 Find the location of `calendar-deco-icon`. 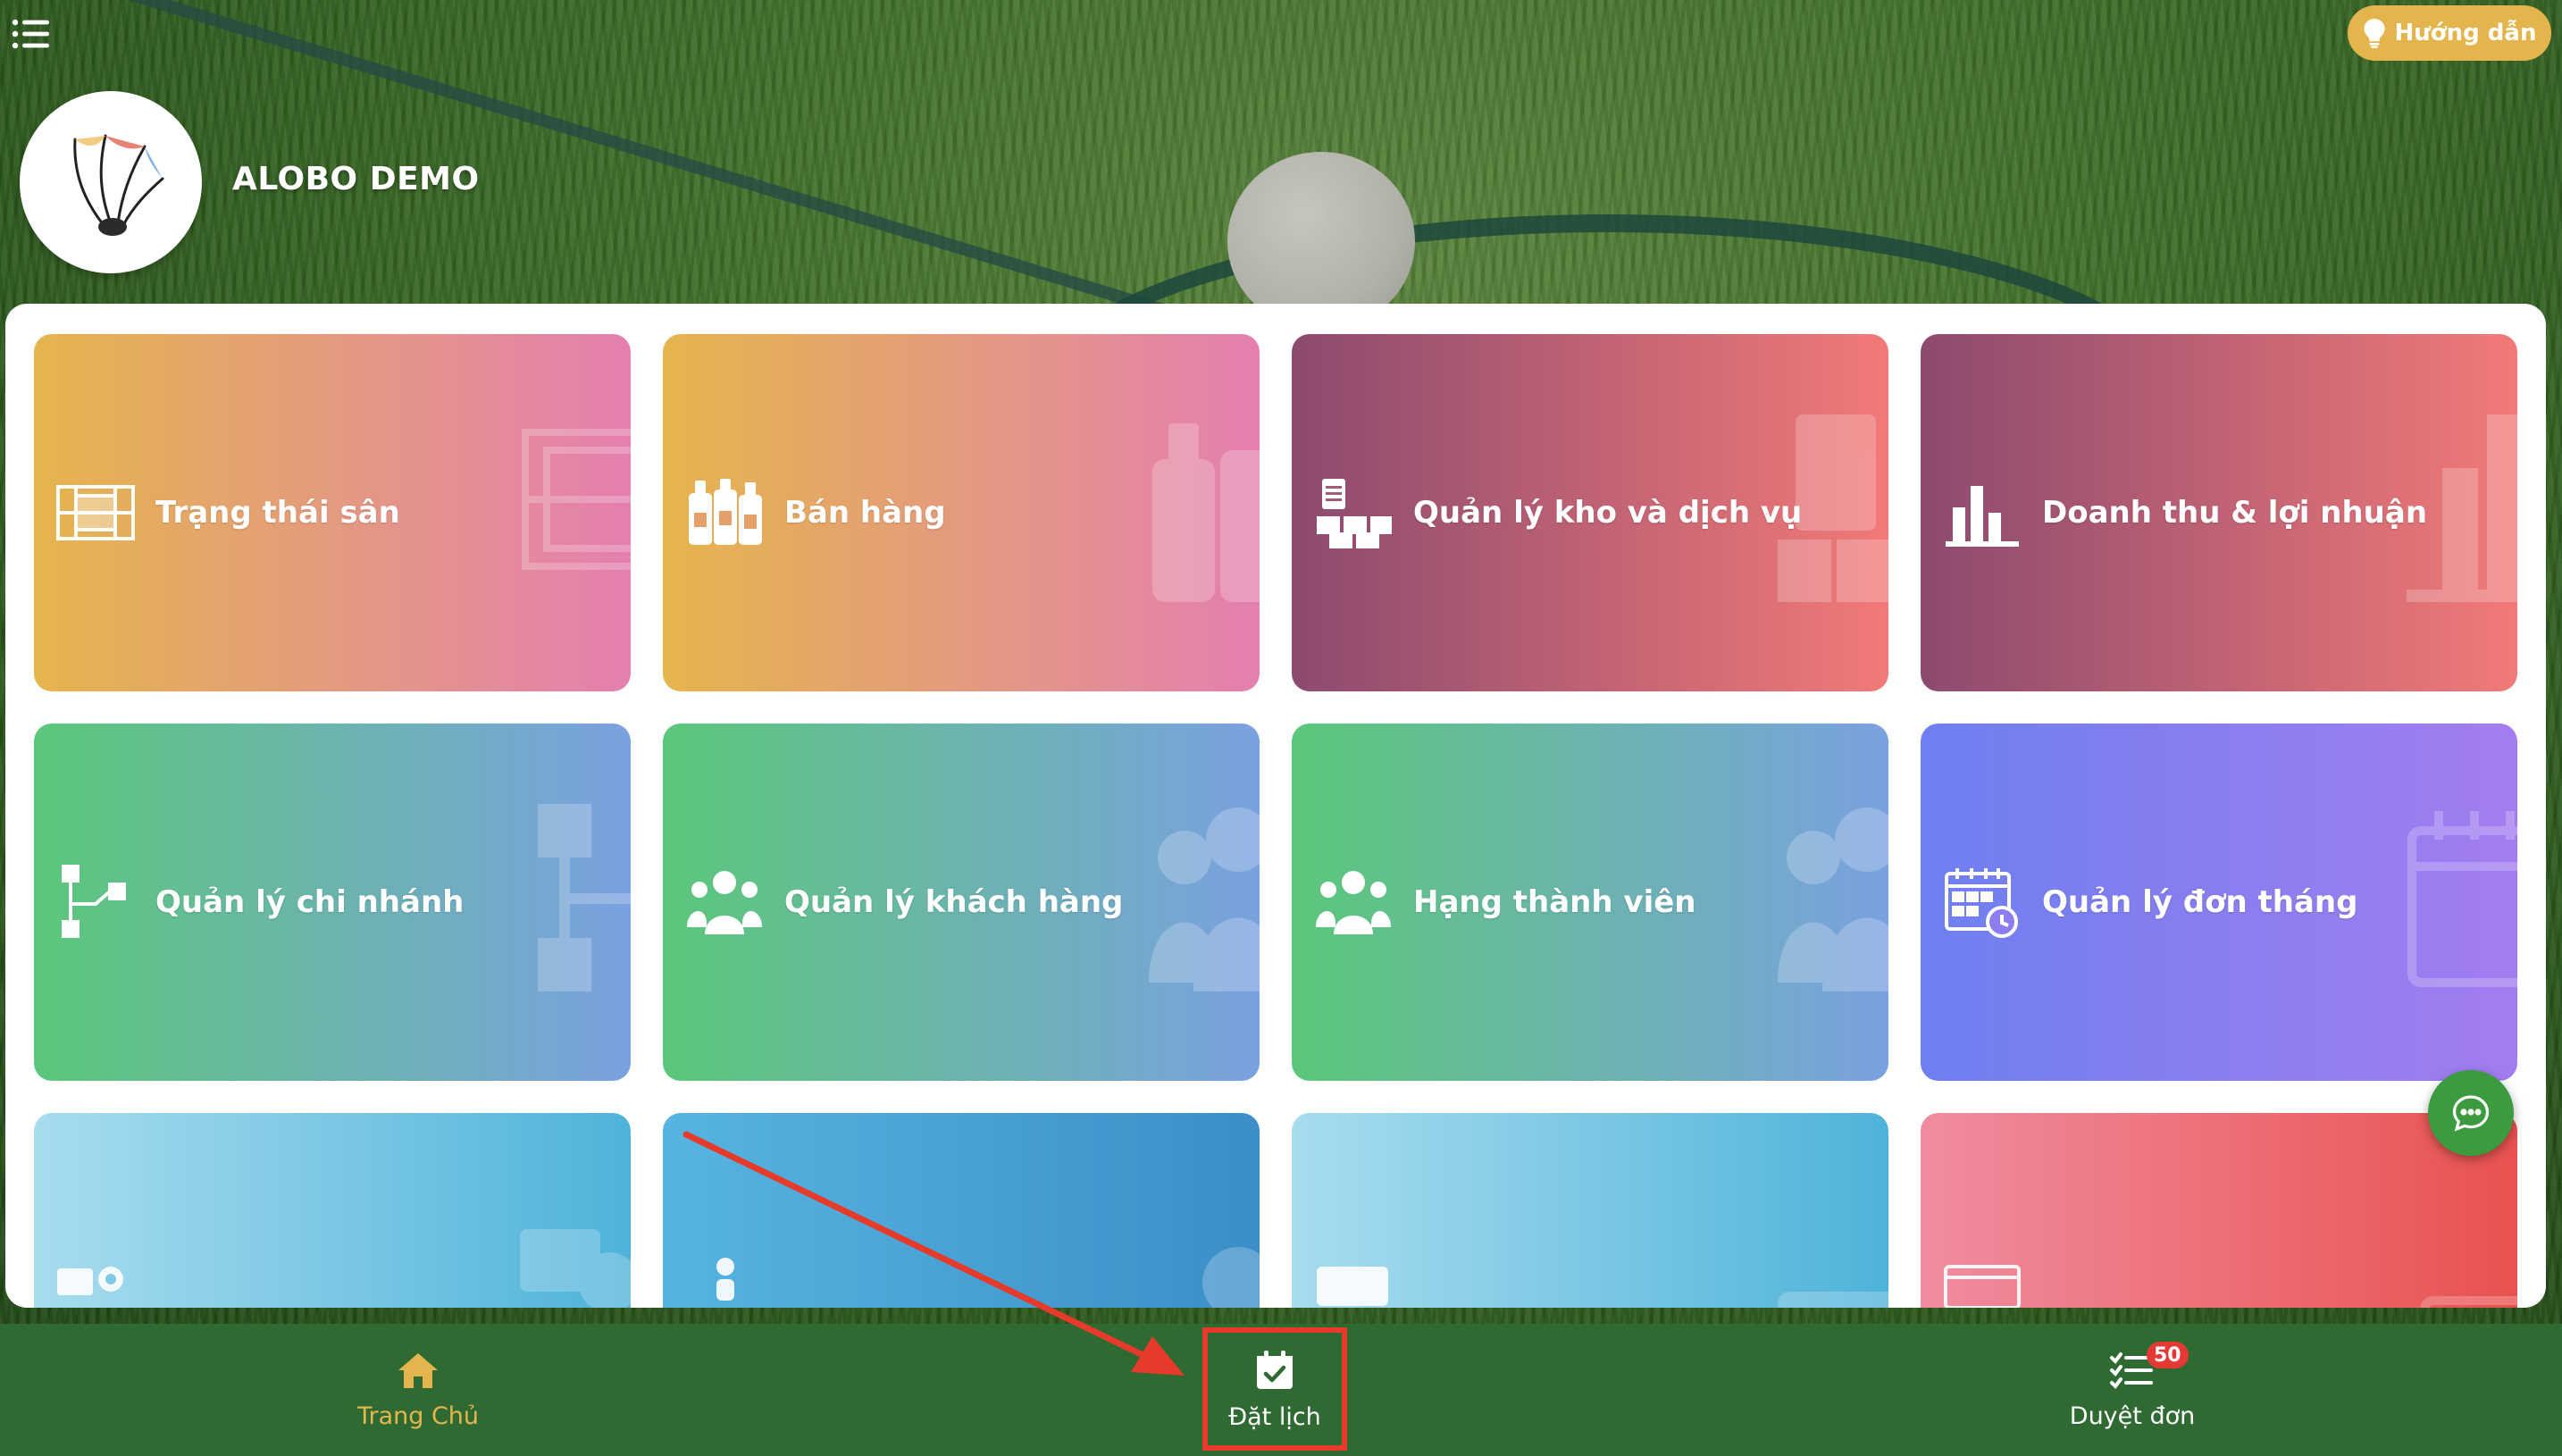

calendar-deco-icon is located at coordinates (2462, 899).